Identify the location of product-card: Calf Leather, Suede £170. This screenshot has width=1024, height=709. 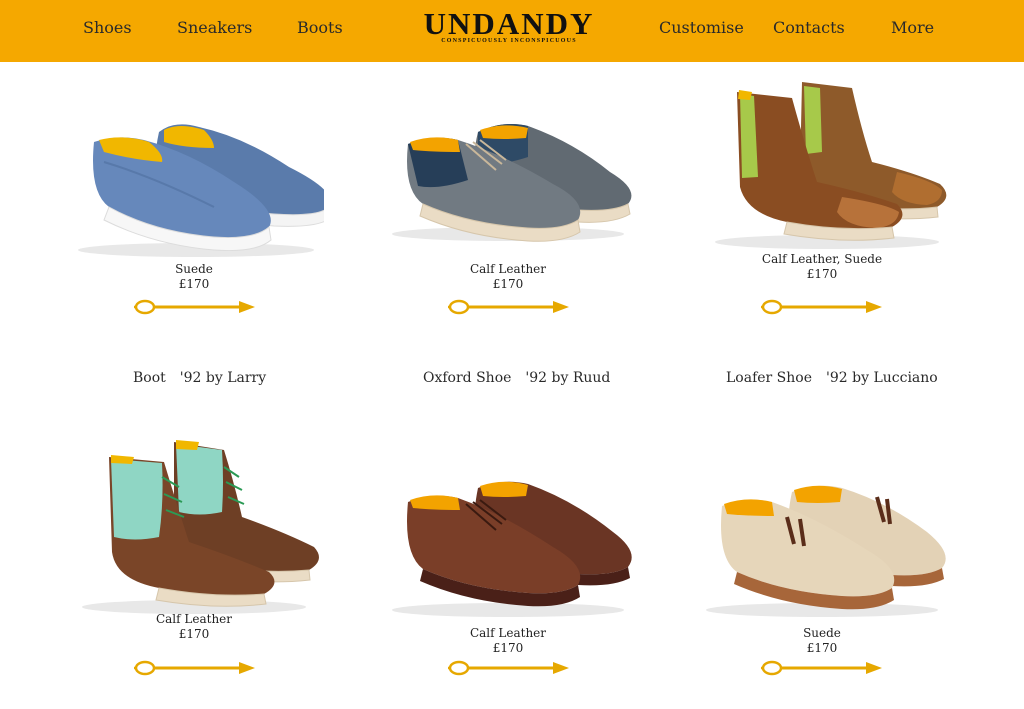
(822, 177).